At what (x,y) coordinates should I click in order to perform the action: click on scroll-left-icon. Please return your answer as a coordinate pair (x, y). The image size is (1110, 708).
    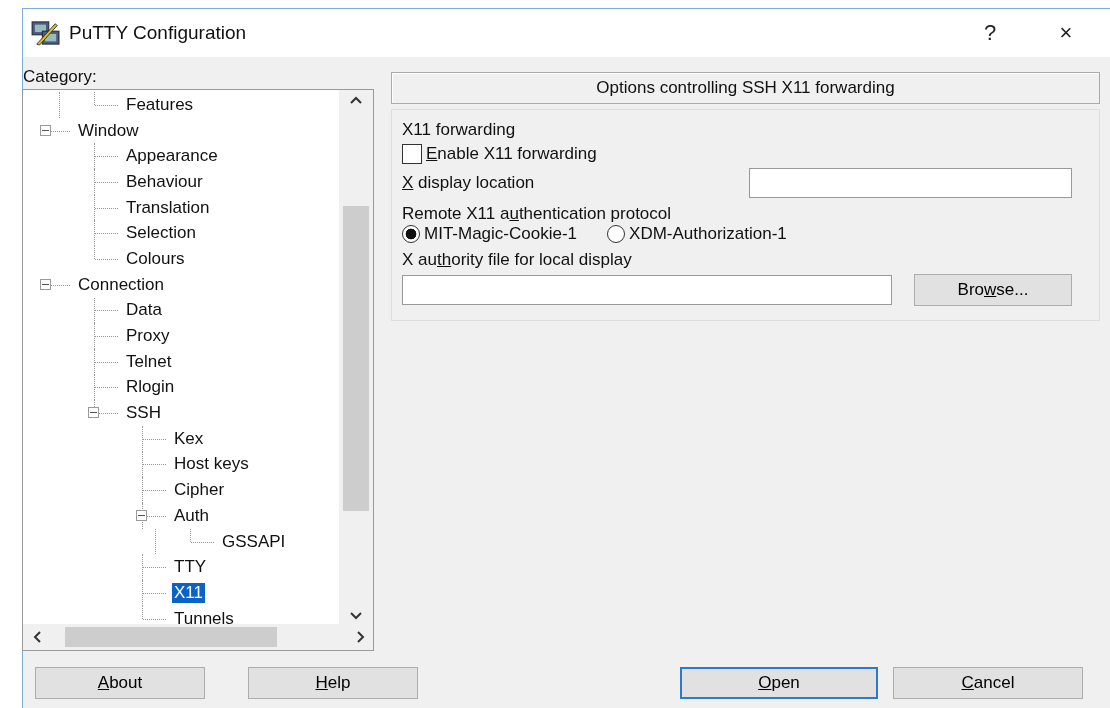
    Looking at the image, I should click on (37, 637).